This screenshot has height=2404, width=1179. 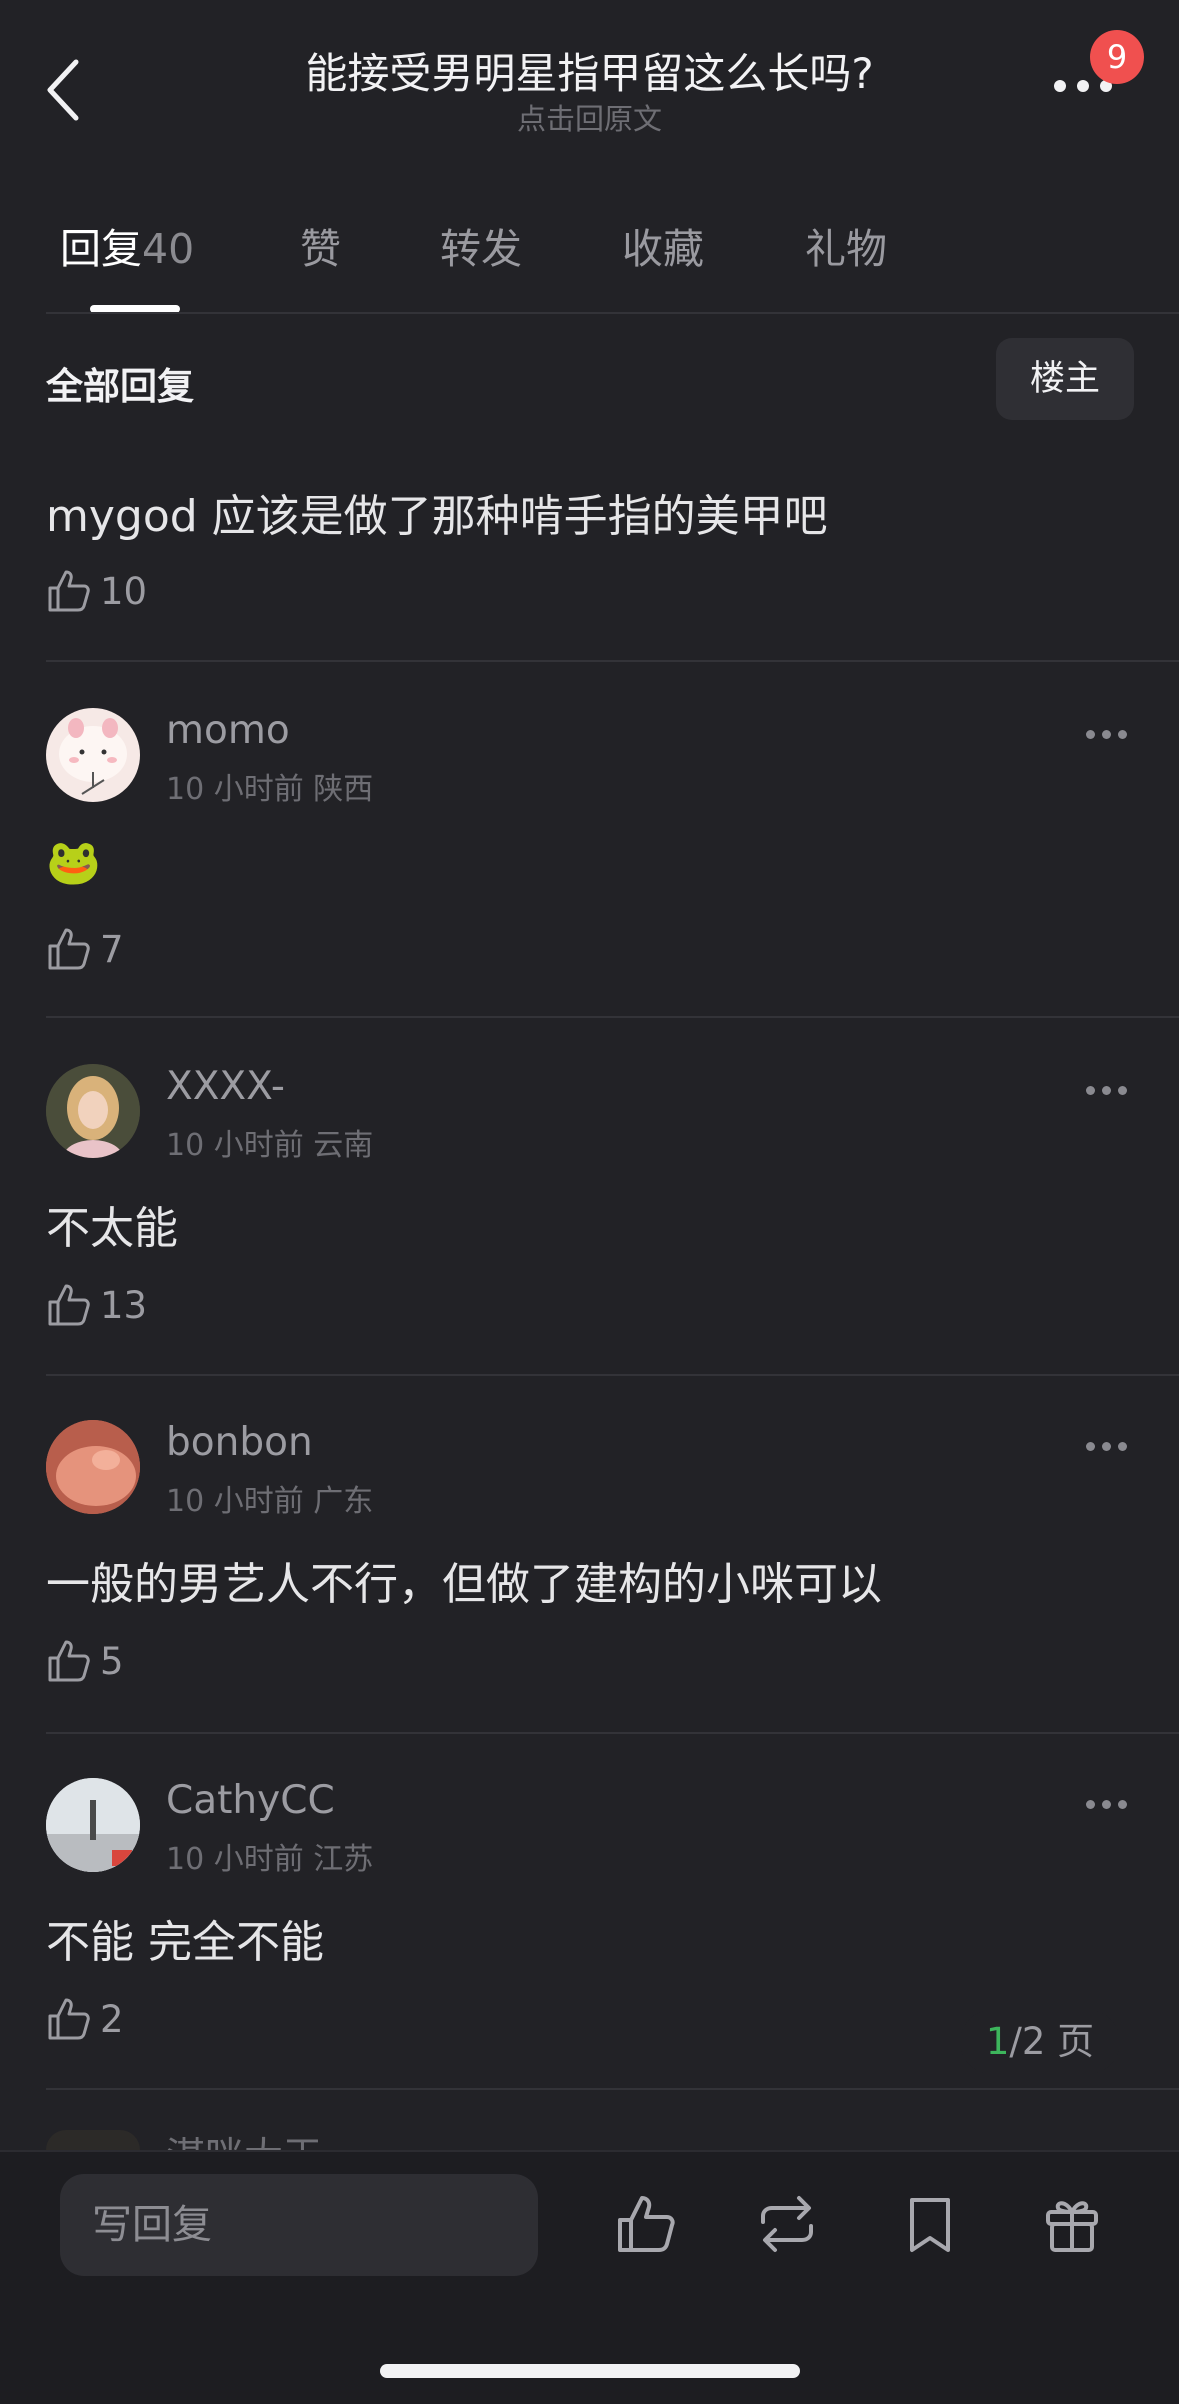 What do you see at coordinates (168, 249) in the screenshot?
I see `tab-replies-count: 40` at bounding box center [168, 249].